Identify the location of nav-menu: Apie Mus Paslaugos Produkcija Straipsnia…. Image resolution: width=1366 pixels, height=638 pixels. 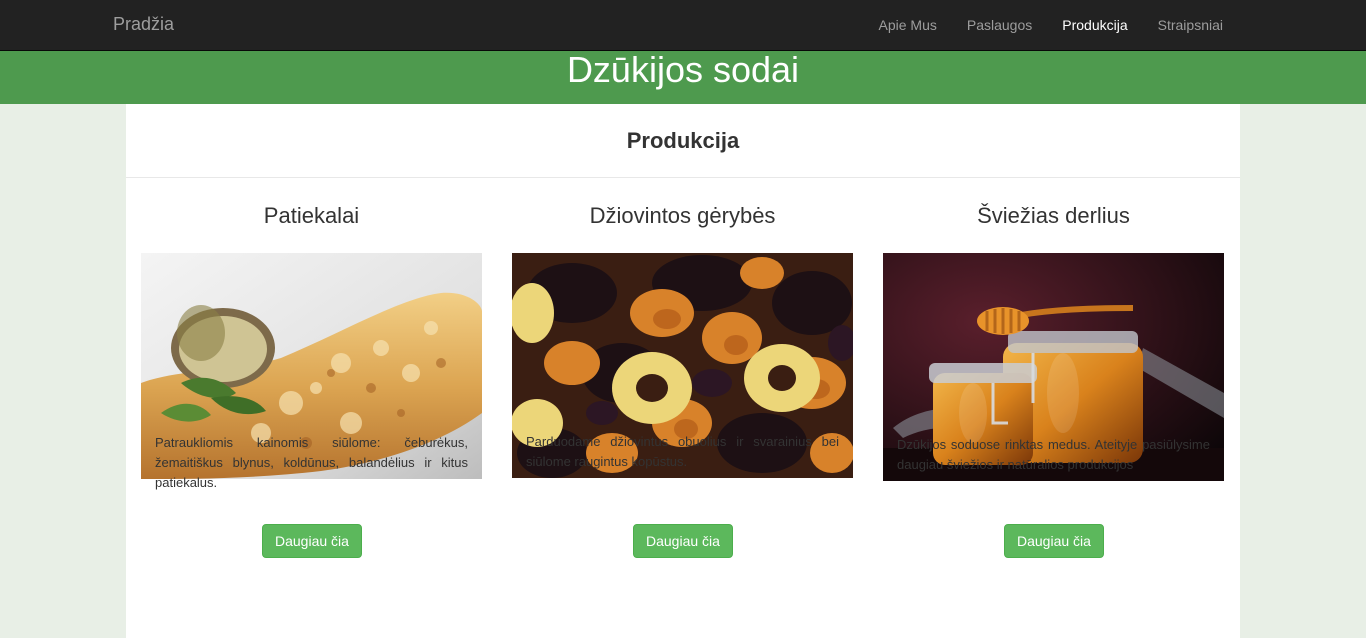
(1051, 25).